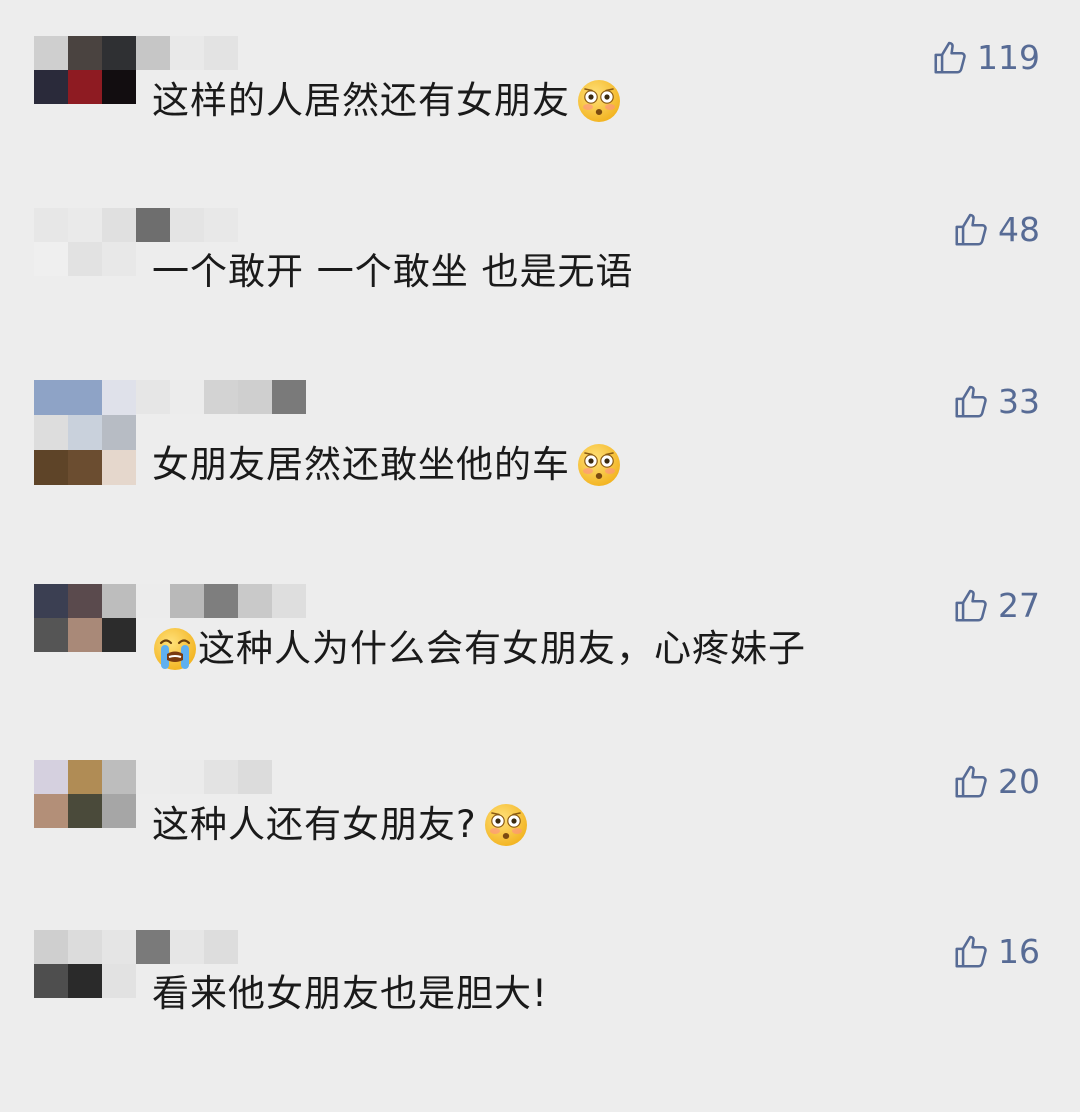 The height and width of the screenshot is (1112, 1080). What do you see at coordinates (1019, 401) in the screenshot?
I see `like-count: 33` at bounding box center [1019, 401].